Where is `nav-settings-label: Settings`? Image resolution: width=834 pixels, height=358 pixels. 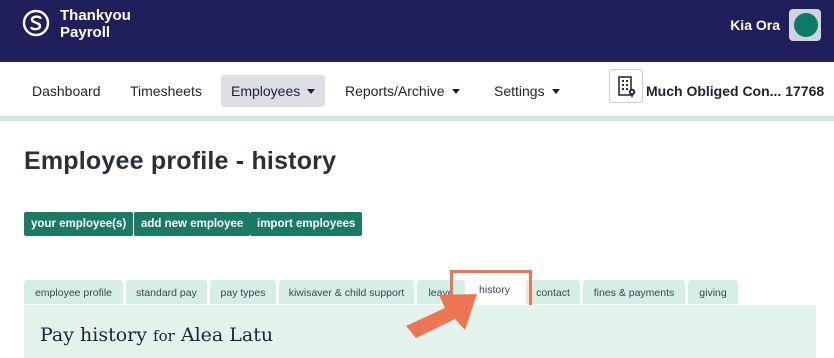
nav-settings-label: Settings is located at coordinates (519, 91).